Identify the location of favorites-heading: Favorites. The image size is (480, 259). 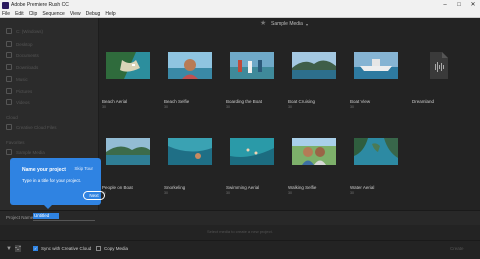
(15, 142).